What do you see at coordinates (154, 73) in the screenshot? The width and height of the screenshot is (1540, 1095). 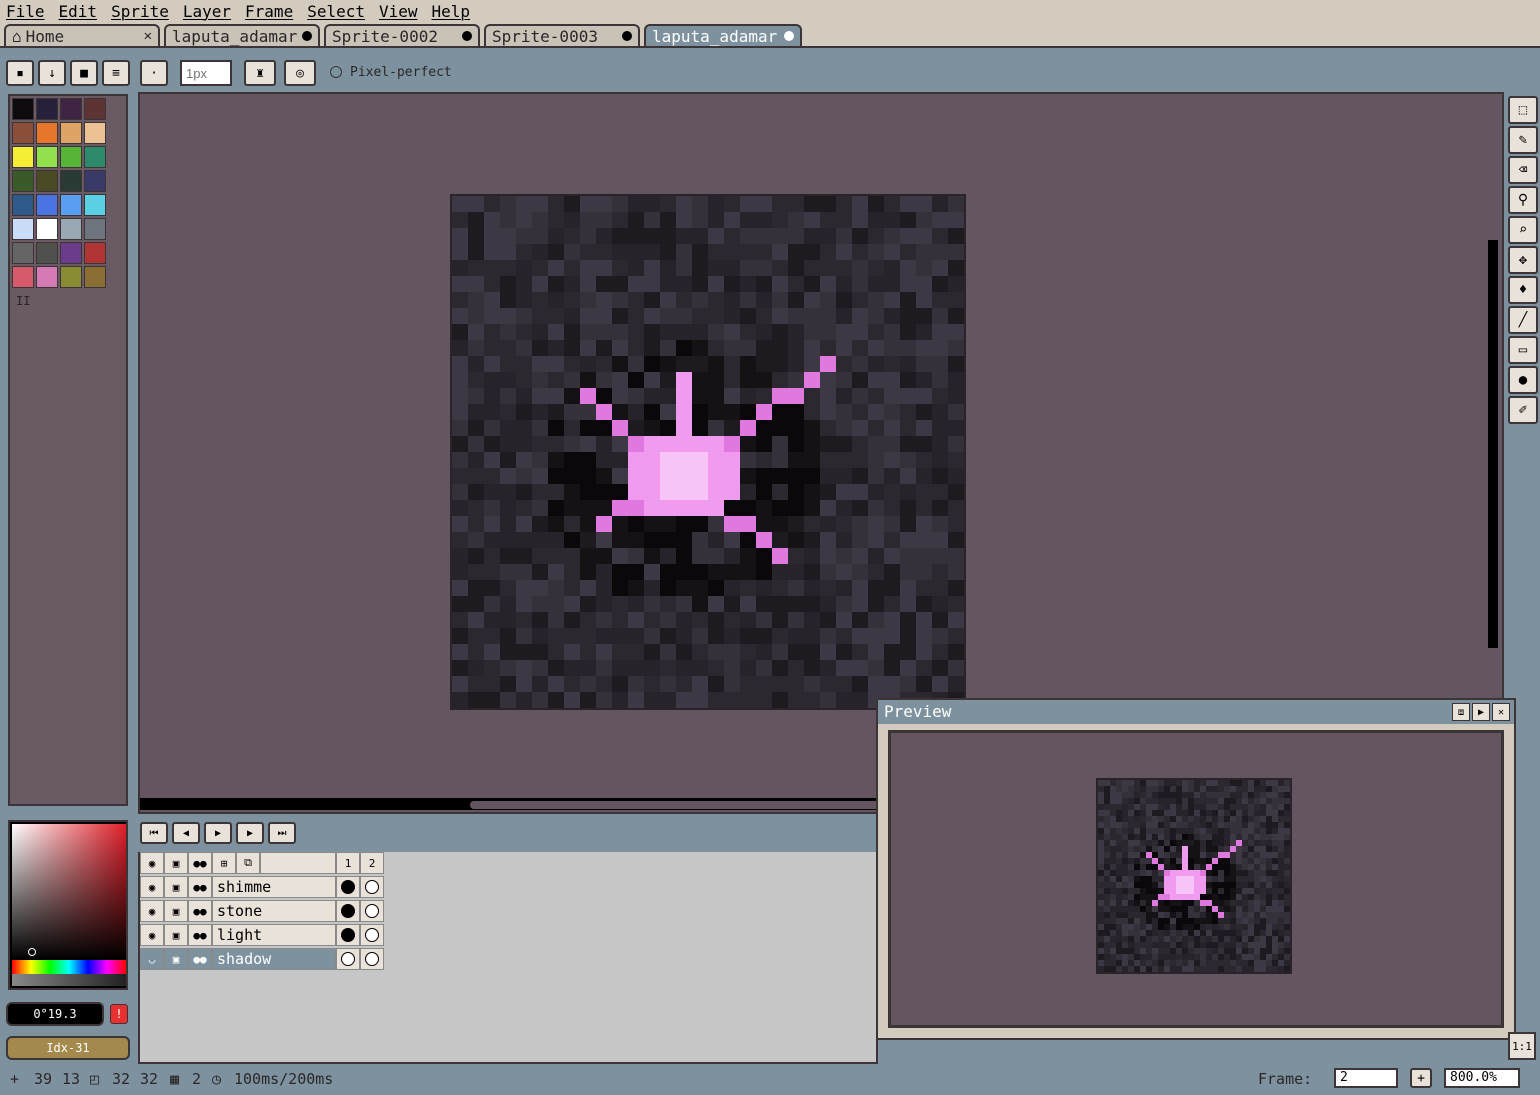 I see `brush-type-button: ·` at bounding box center [154, 73].